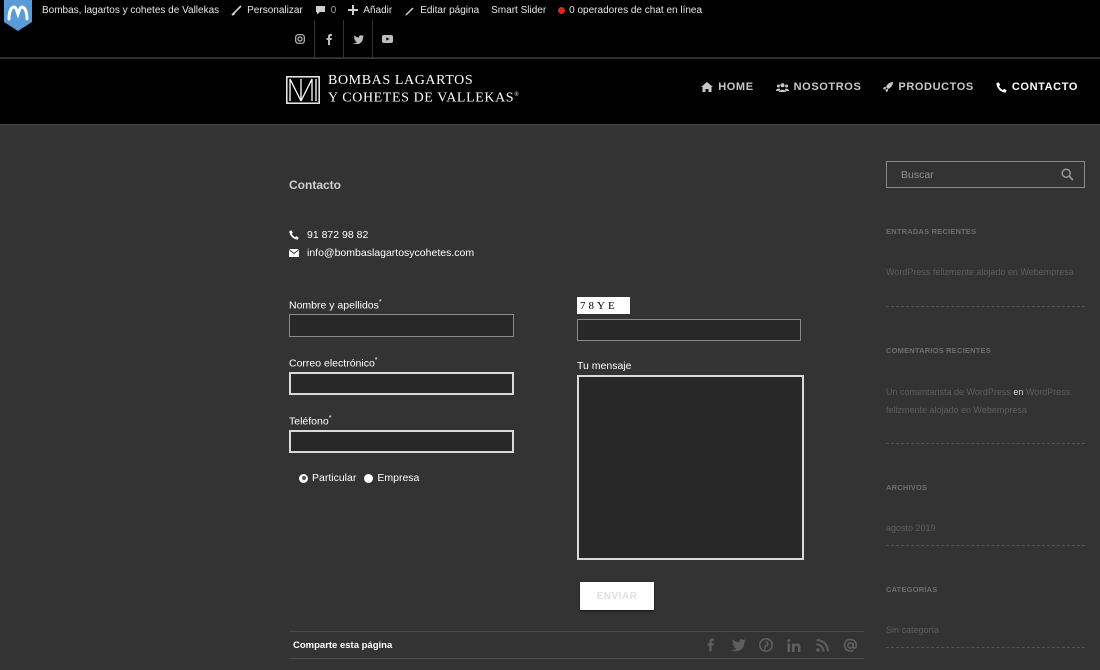 Image resolution: width=1100 pixels, height=670 pixels. What do you see at coordinates (381, 253) in the screenshot?
I see `contact-email: info@bombaslagartosycohetes.com` at bounding box center [381, 253].